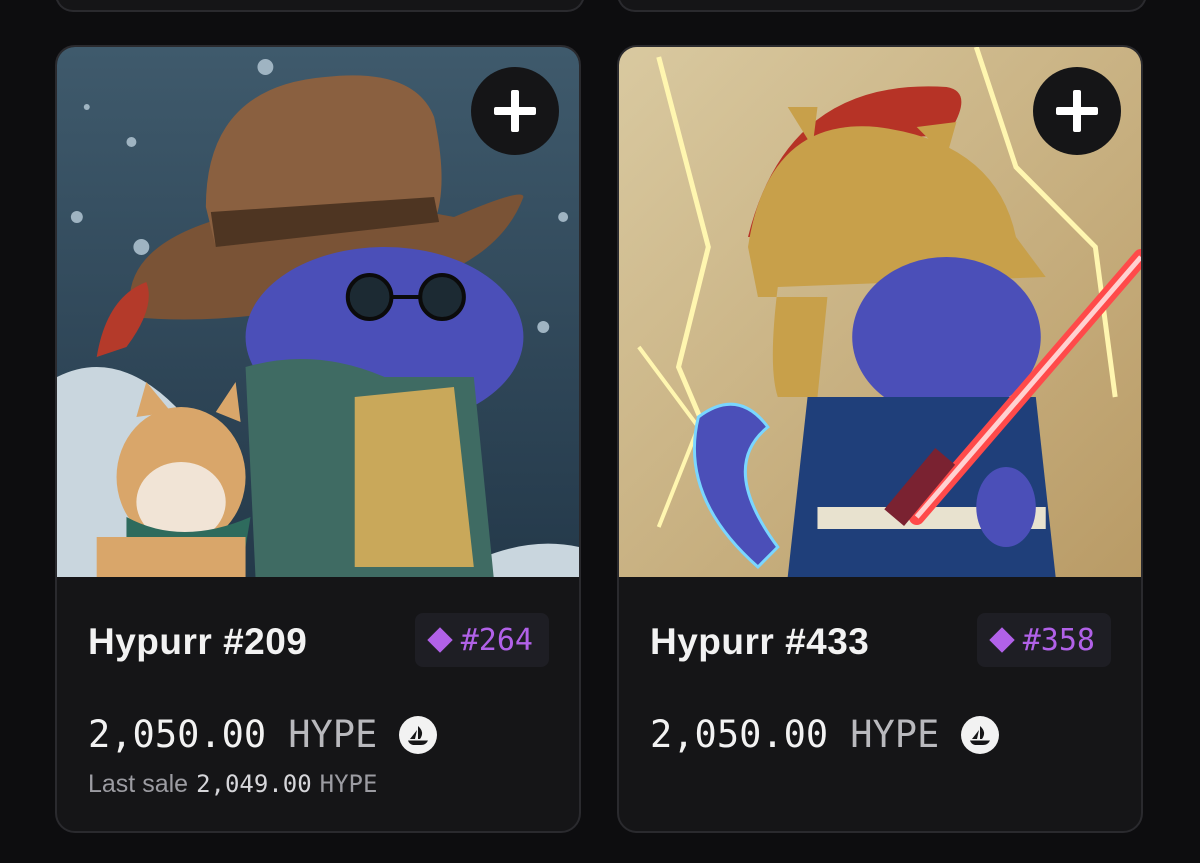 The width and height of the screenshot is (1200, 863). What do you see at coordinates (496, 640) in the screenshot?
I see `rarity-rank: #264` at bounding box center [496, 640].